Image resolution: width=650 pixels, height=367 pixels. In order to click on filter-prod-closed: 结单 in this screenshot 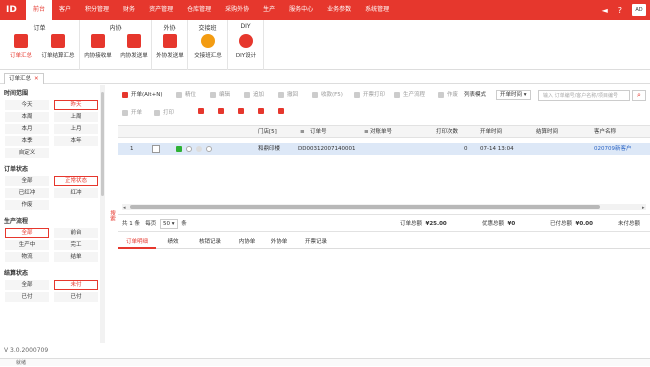, I will do `click(76, 257)`.